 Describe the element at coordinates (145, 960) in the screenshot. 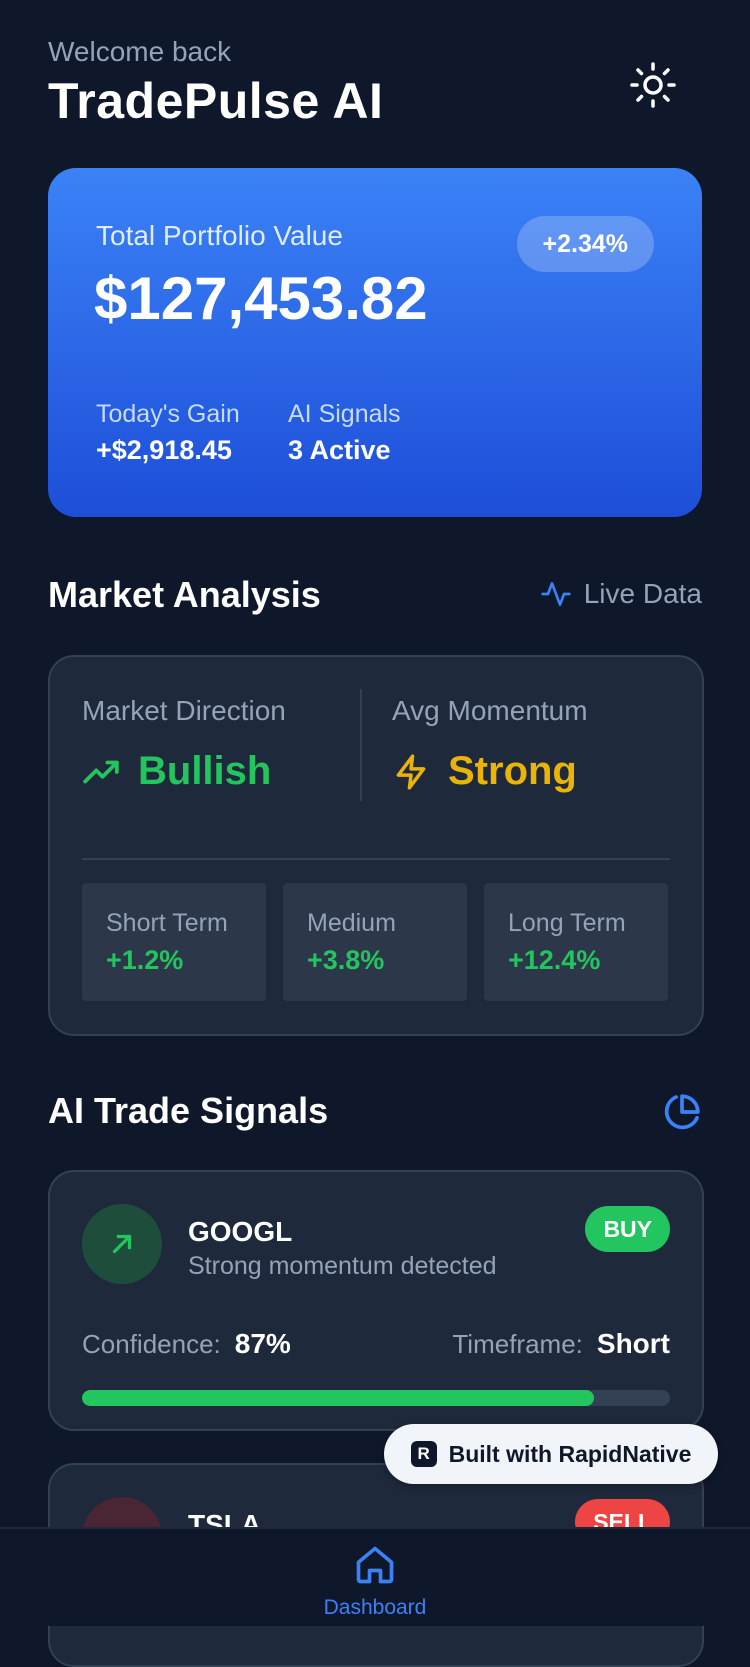

I see `term-value: +1.2%` at that location.